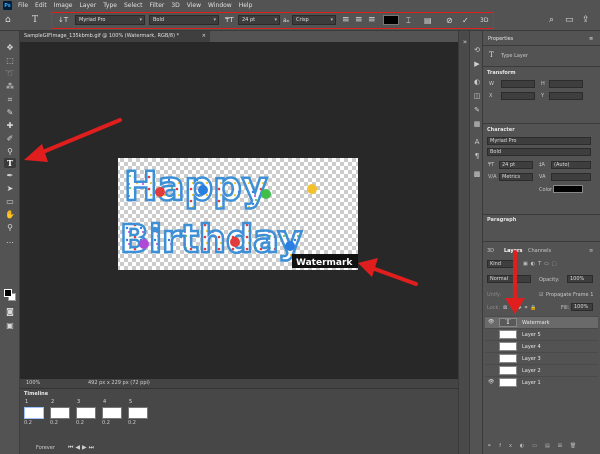  Describe the element at coordinates (10, 61) in the screenshot. I see `marquee-tool-icon: ⬚` at that location.